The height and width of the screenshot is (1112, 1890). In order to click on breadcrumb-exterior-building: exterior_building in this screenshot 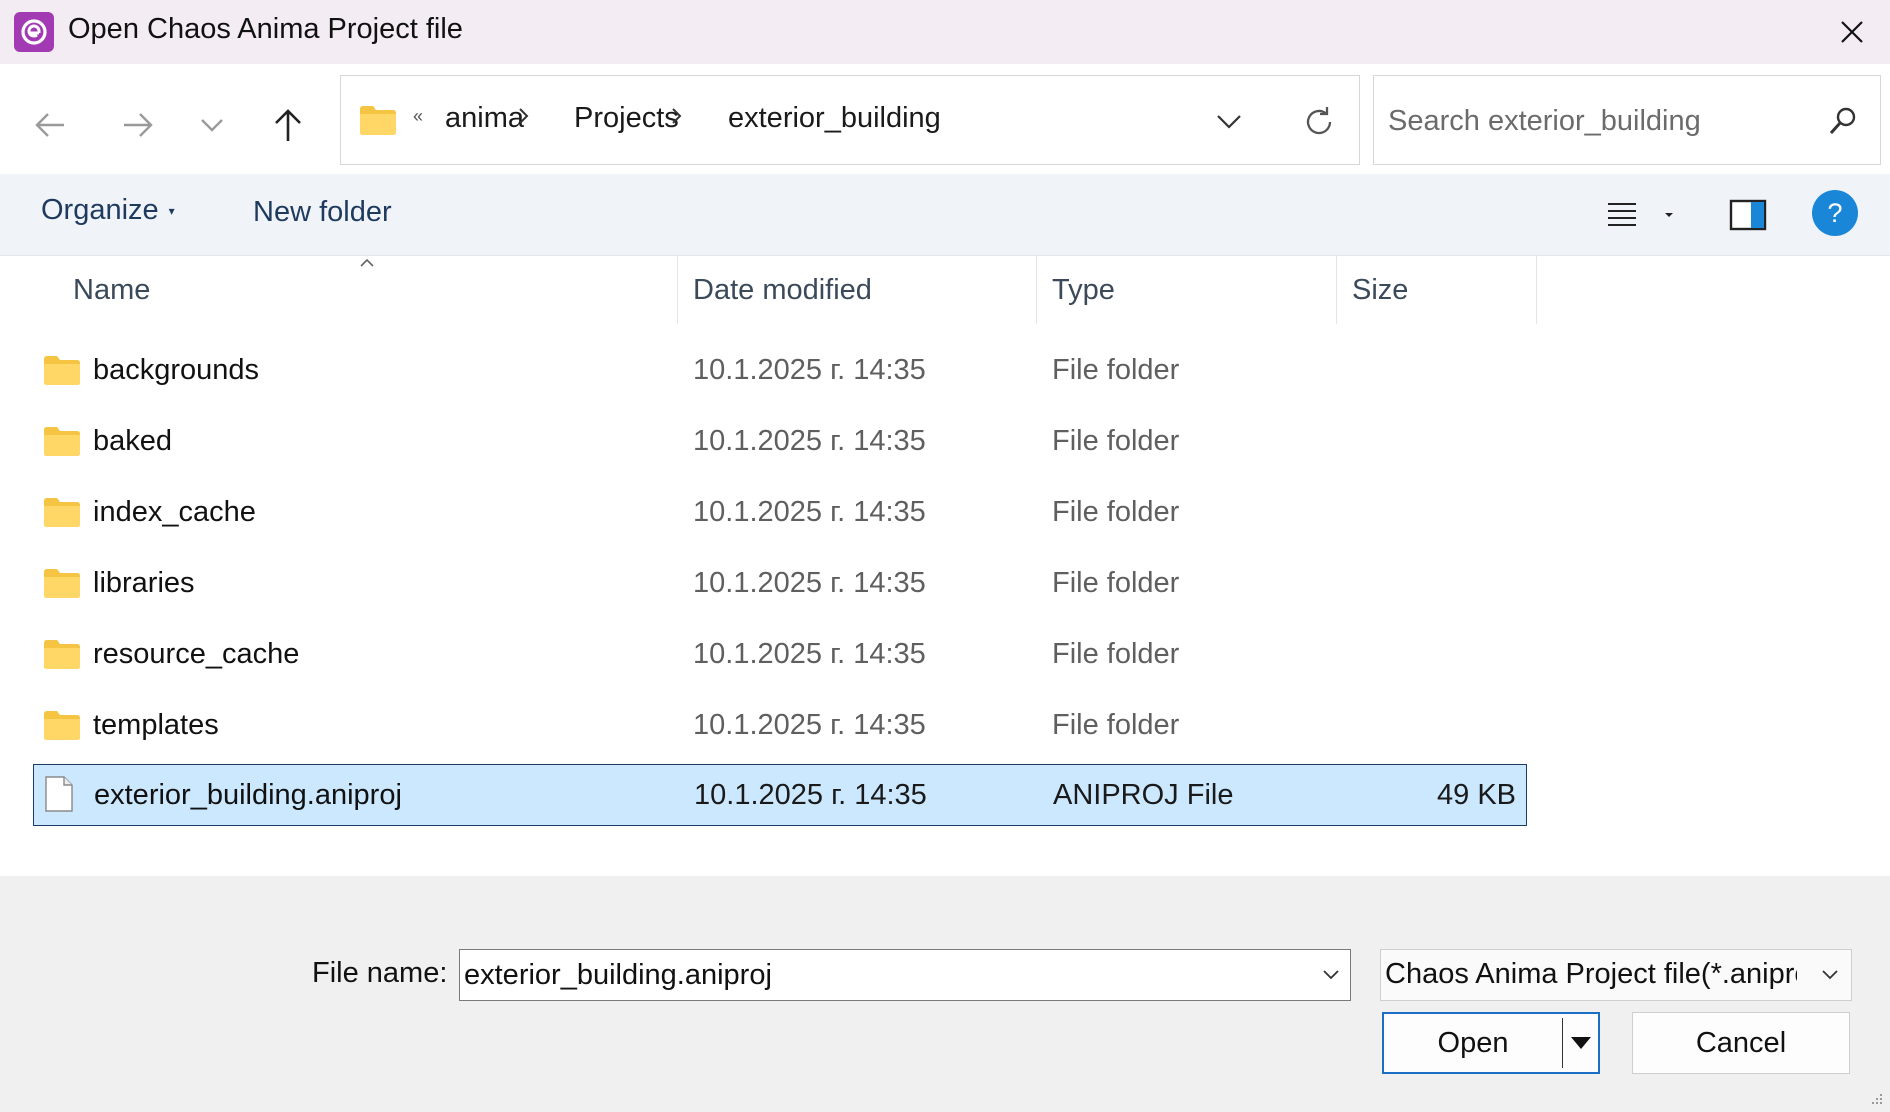, I will do `click(834, 118)`.